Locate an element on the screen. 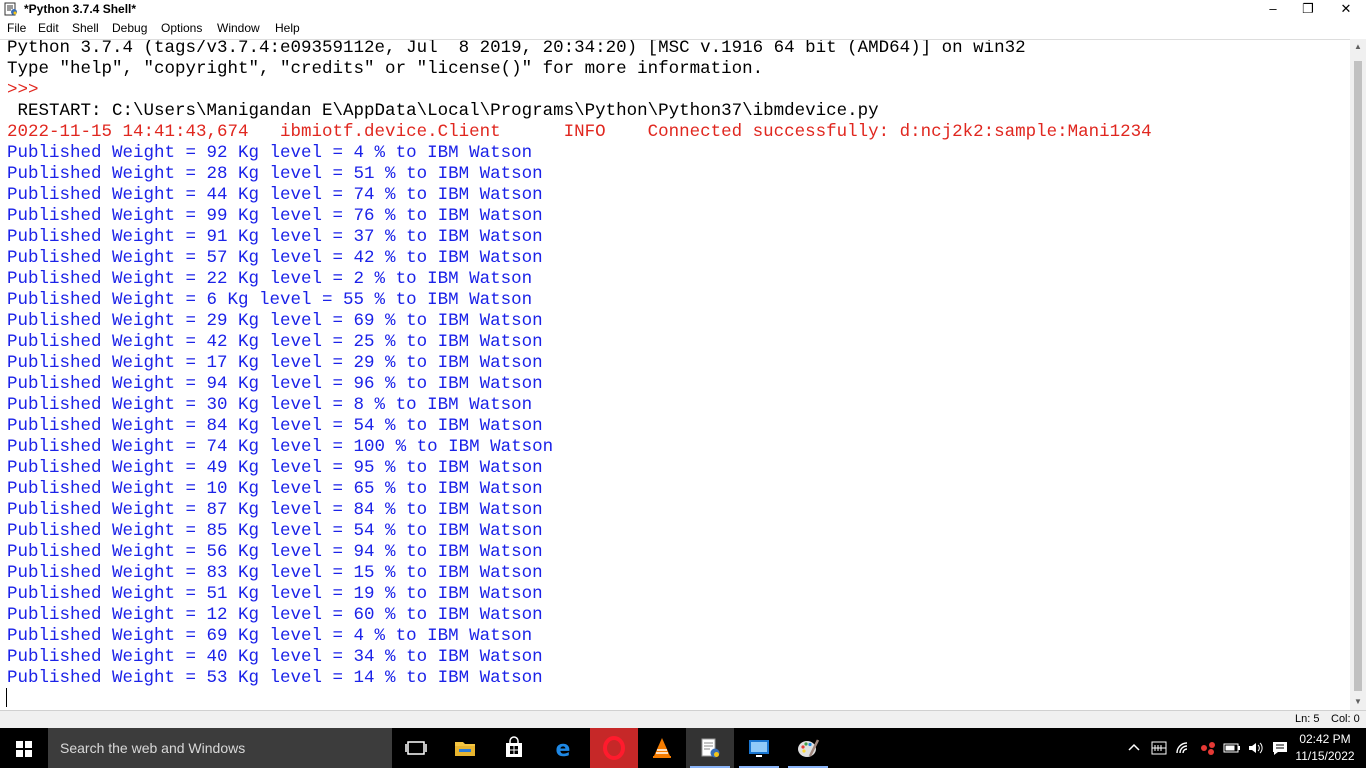 This screenshot has height=768, width=1366. edge-button: e is located at coordinates (563, 748).